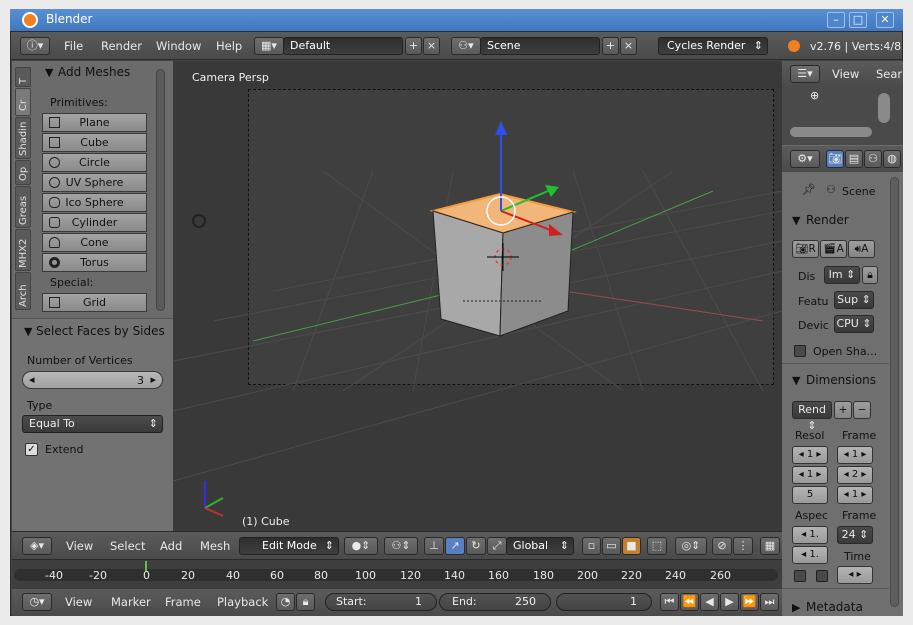  Describe the element at coordinates (862, 410) in the screenshot. I see `remove-preset-icon: −` at that location.